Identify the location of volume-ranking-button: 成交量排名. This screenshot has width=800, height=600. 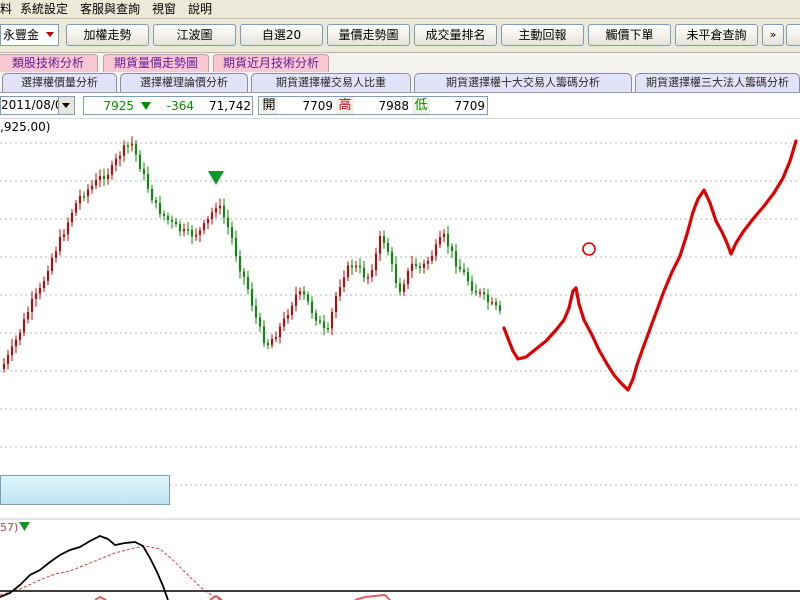
(455, 35).